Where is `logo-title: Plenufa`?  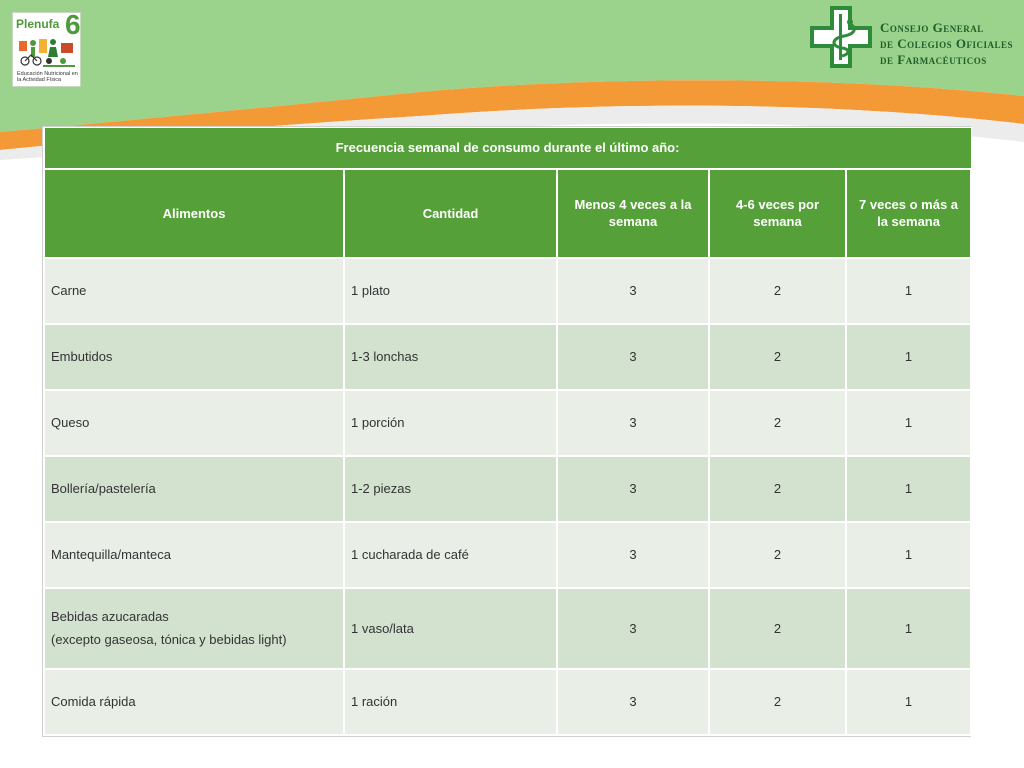
logo-title: Plenufa is located at coordinates (38, 24).